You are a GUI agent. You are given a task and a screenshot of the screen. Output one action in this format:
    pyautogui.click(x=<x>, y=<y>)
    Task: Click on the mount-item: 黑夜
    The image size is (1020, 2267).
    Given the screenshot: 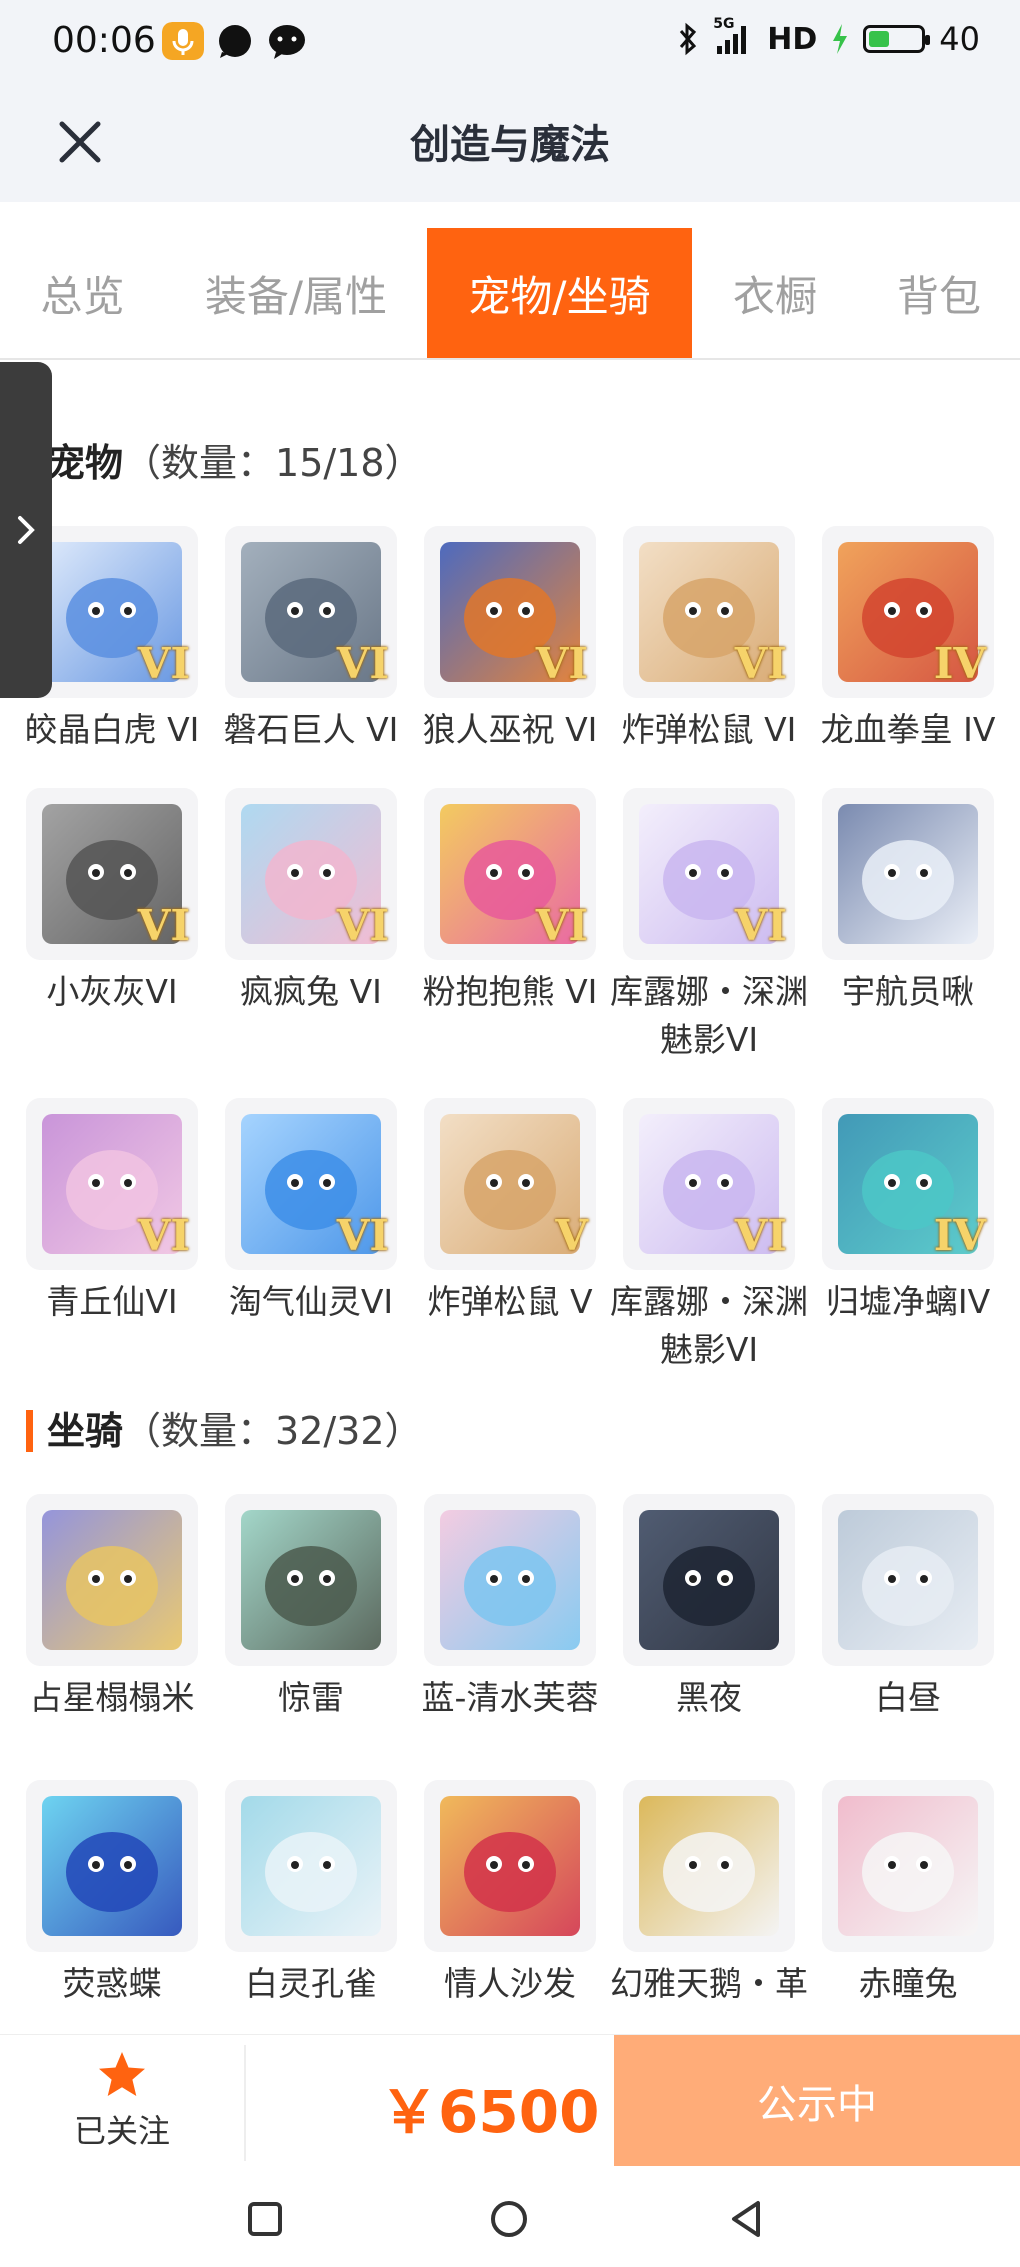 What is the action you would take?
    pyautogui.click(x=709, y=1620)
    